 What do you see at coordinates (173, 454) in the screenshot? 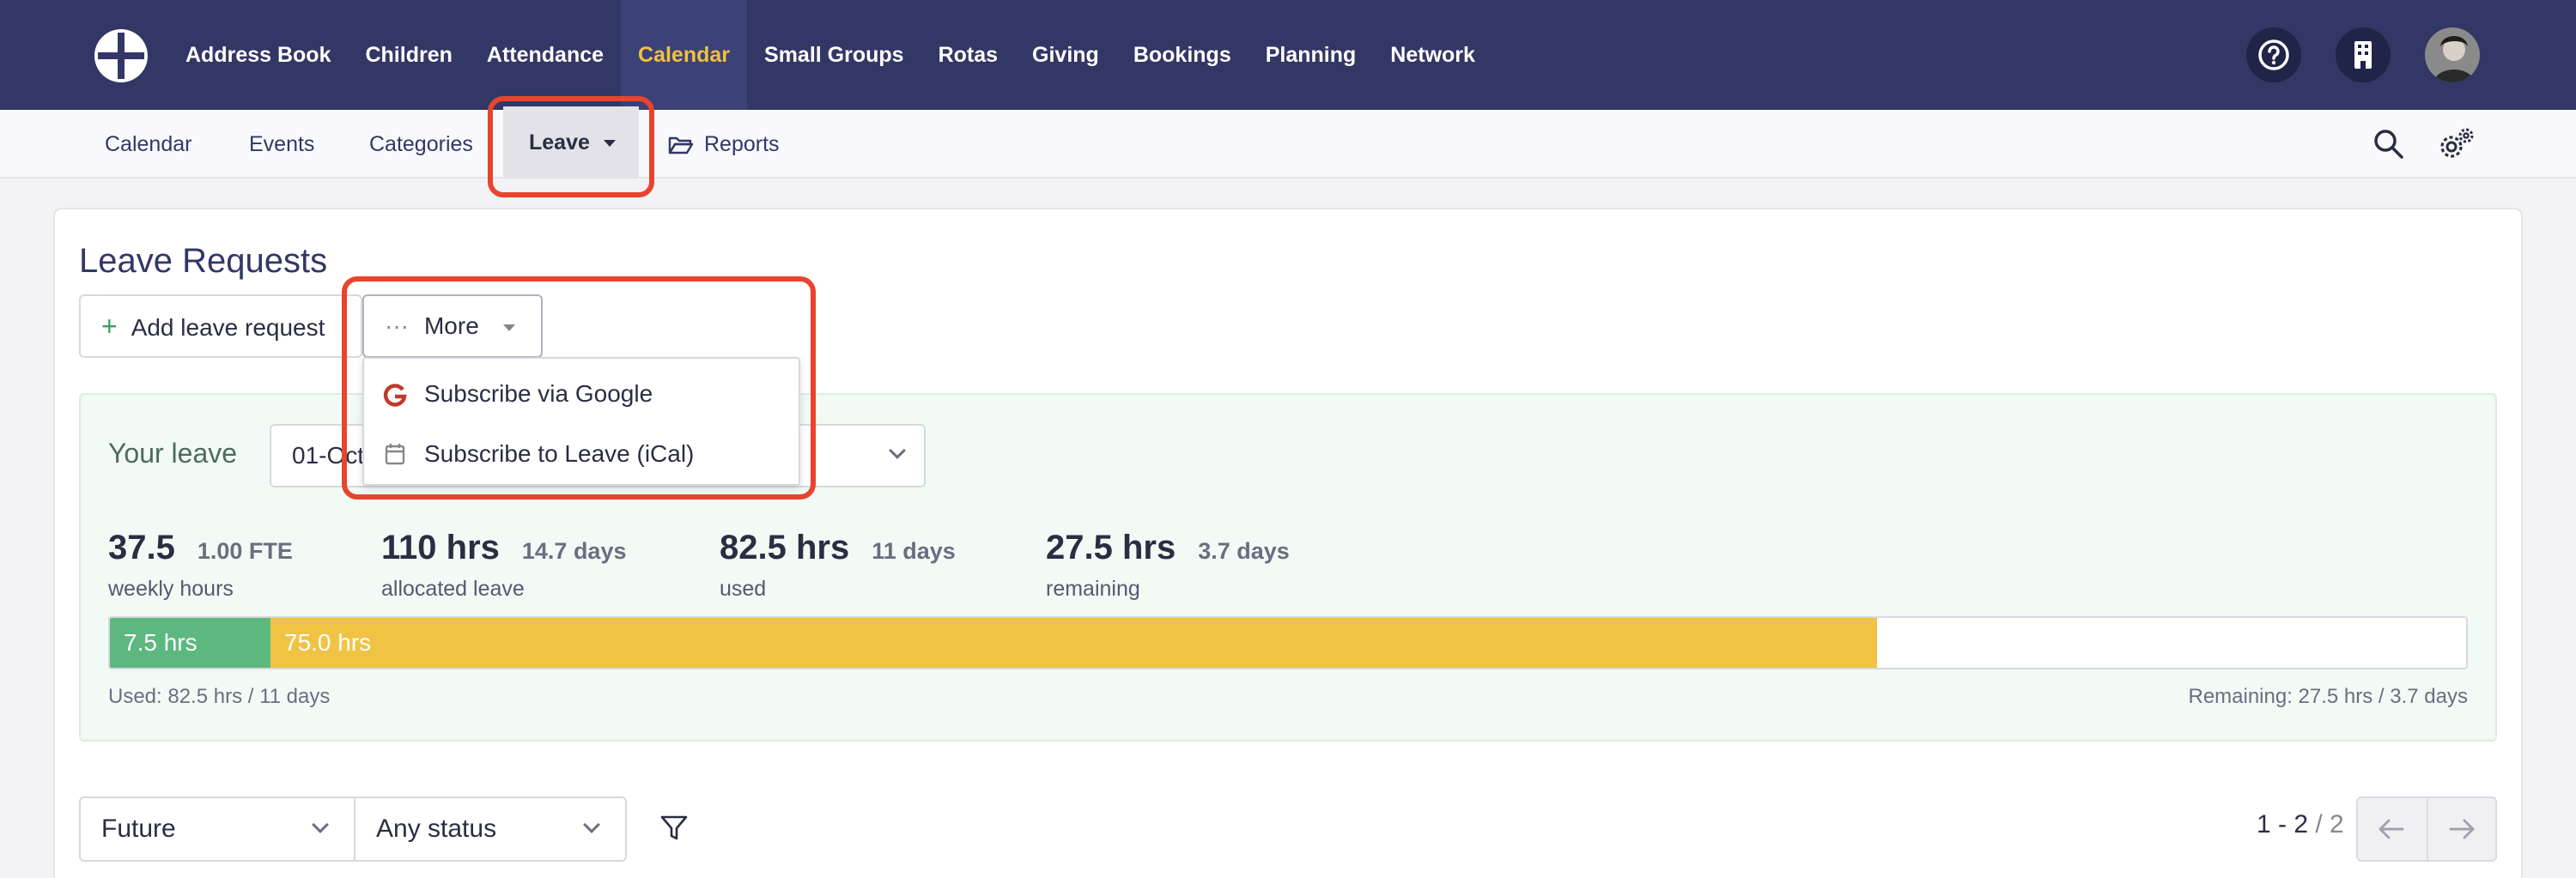
I see `your-leave-label: Your leave` at bounding box center [173, 454].